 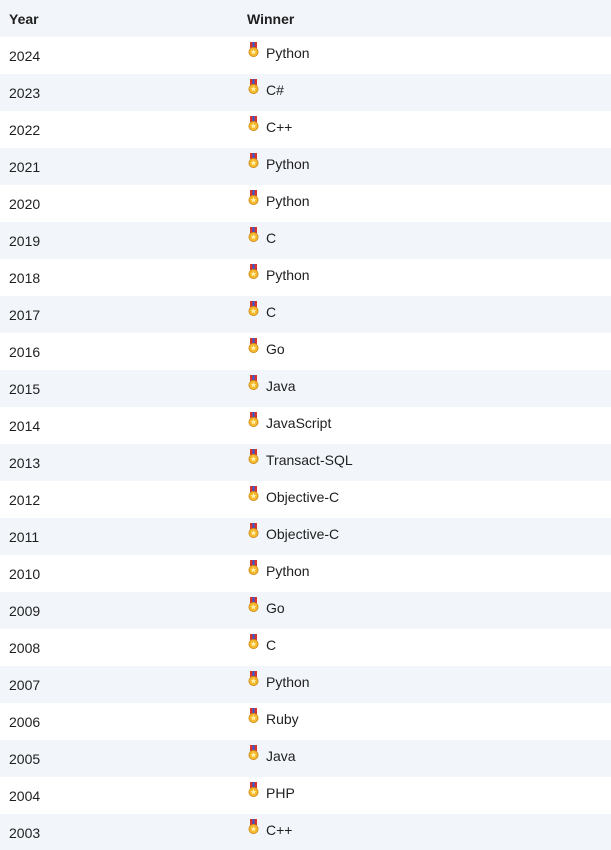 What do you see at coordinates (123, 647) in the screenshot?
I see `year-cell: 2008` at bounding box center [123, 647].